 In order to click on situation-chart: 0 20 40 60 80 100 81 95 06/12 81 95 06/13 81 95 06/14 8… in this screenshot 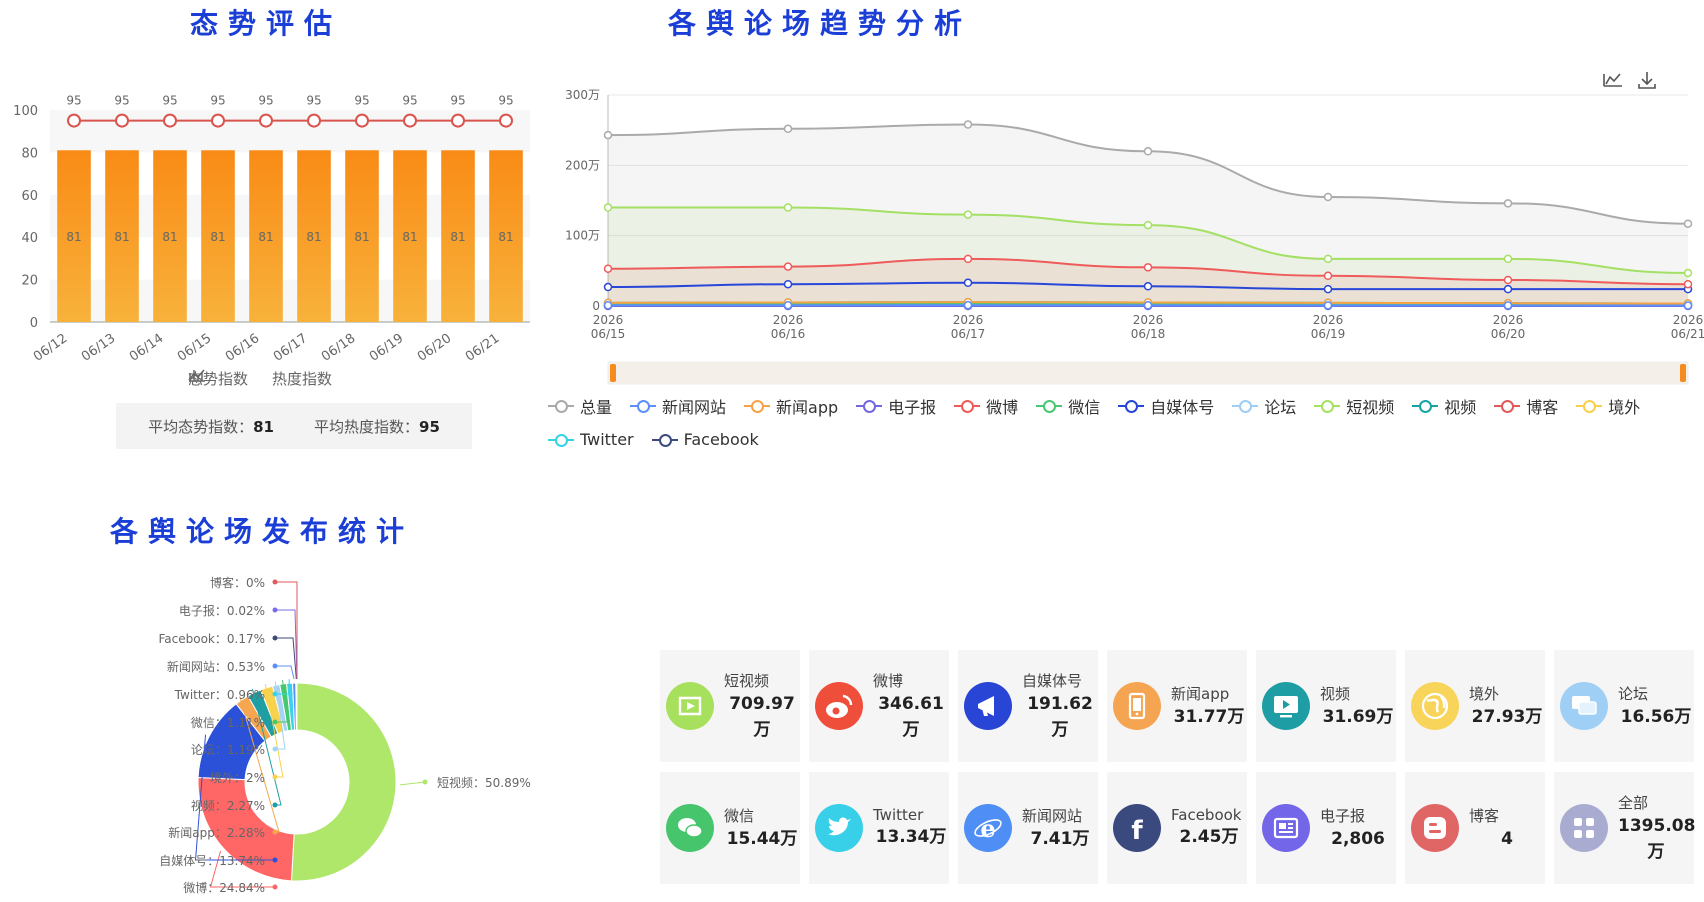, I will do `click(271, 229)`.